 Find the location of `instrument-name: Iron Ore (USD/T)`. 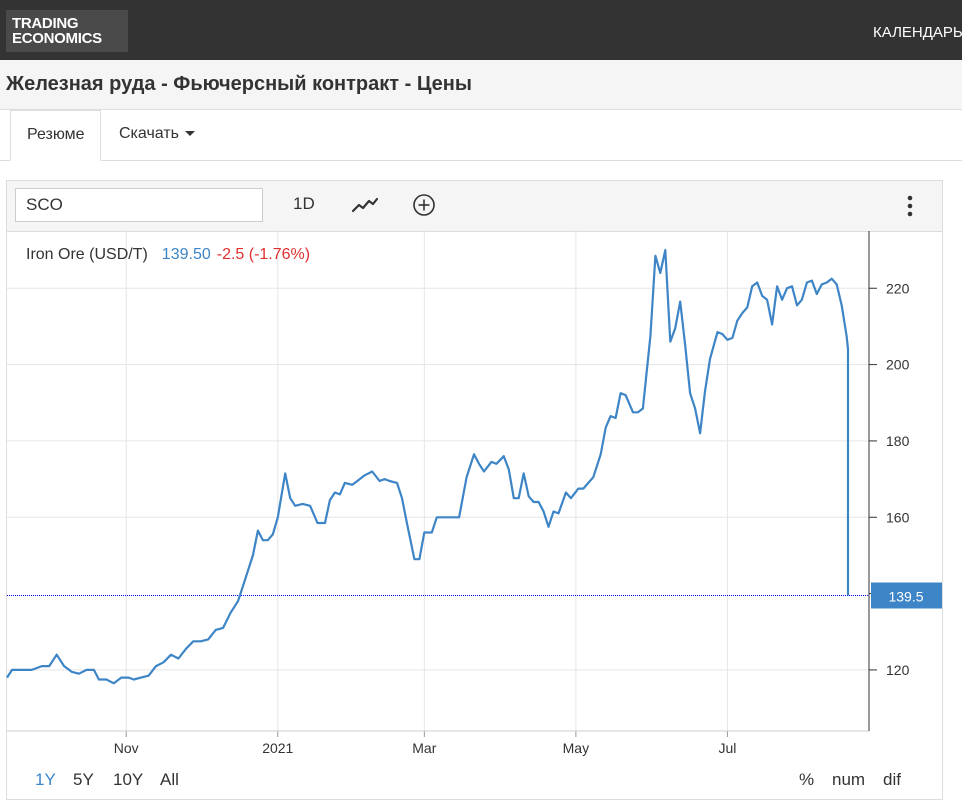

instrument-name: Iron Ore (USD/T) is located at coordinates (87, 254).